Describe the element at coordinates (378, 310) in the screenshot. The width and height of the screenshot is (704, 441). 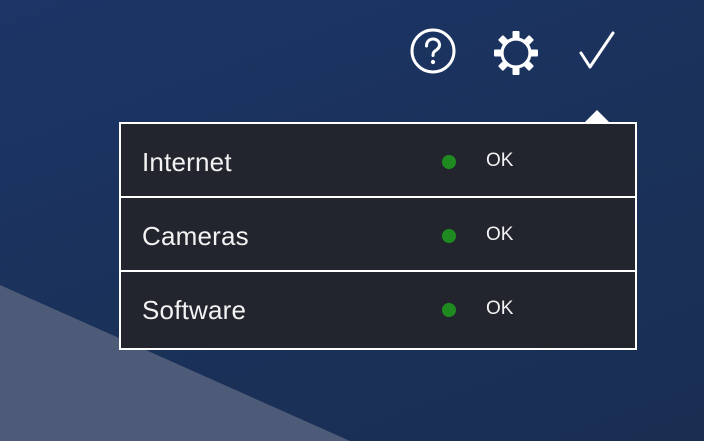
I see `status-row-software: Software OK` at that location.